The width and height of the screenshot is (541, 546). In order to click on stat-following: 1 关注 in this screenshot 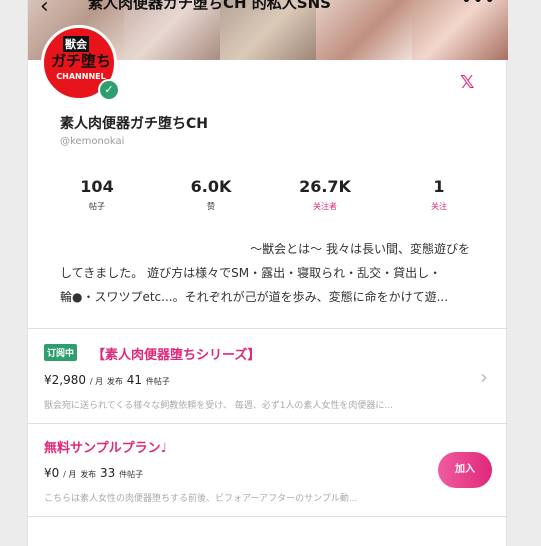, I will do `click(439, 194)`.